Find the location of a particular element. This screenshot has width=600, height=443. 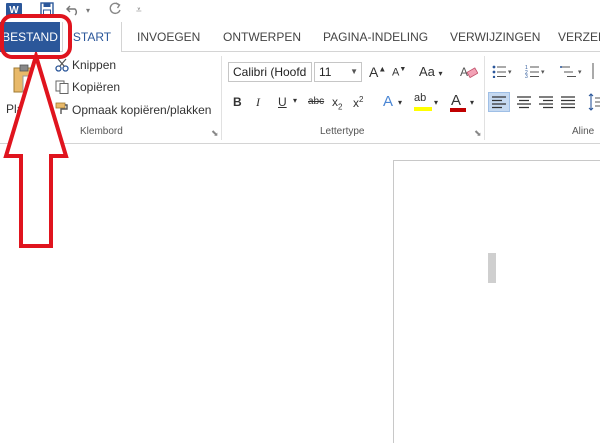

subscript-button: x2 is located at coordinates (337, 103).